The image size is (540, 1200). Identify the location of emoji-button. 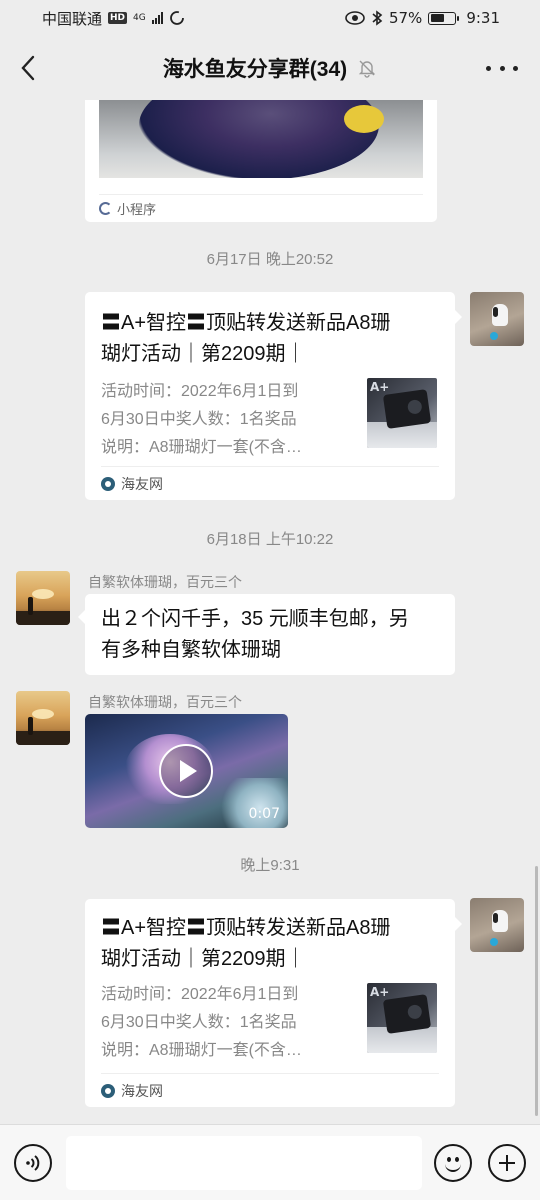
(453, 1163).